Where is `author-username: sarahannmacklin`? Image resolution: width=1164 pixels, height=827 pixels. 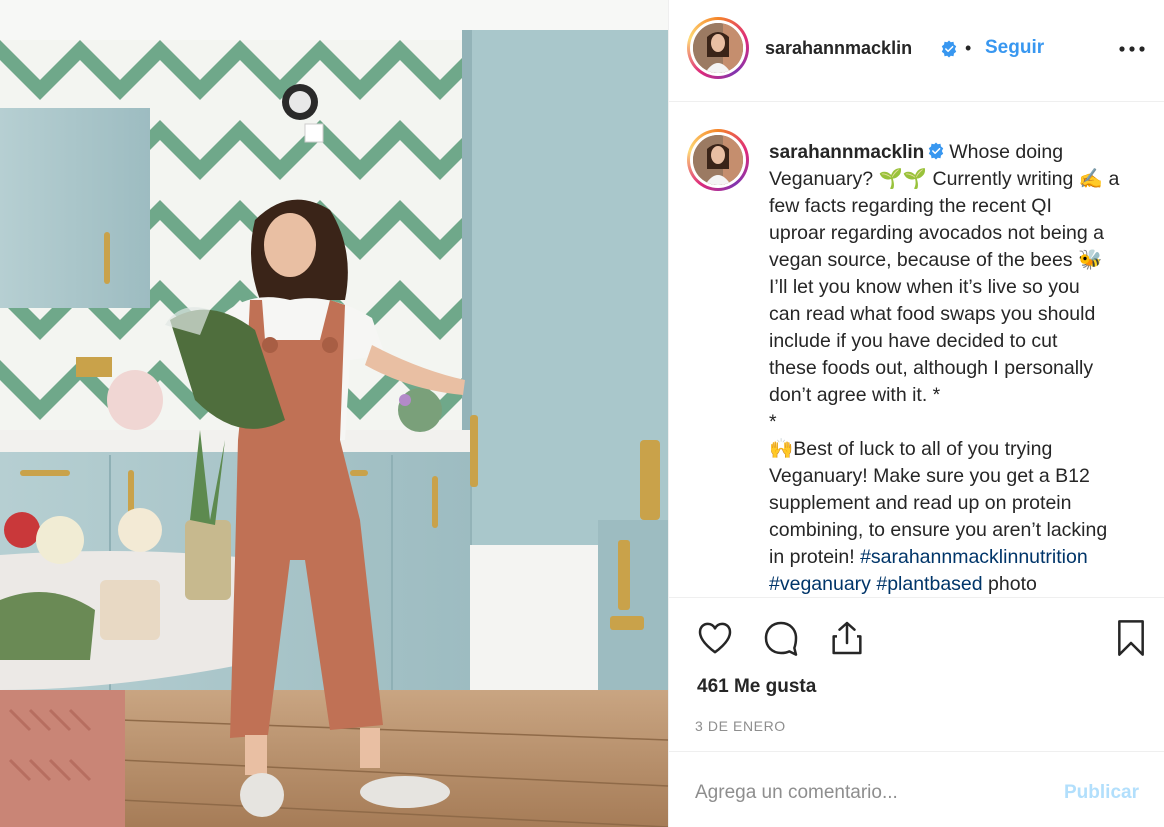 author-username: sarahannmacklin is located at coordinates (838, 48).